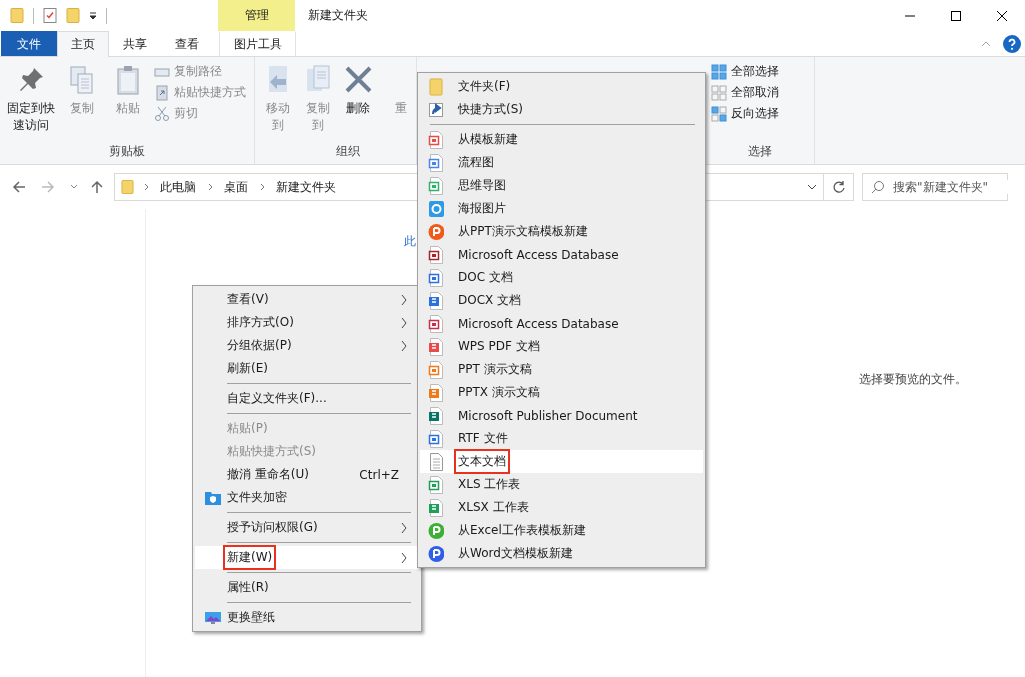 Image resolution: width=1025 pixels, height=677 pixels. Describe the element at coordinates (307, 474) in the screenshot. I see `menu-item: 撤消 重命名(U) Ctrl+Z` at that location.